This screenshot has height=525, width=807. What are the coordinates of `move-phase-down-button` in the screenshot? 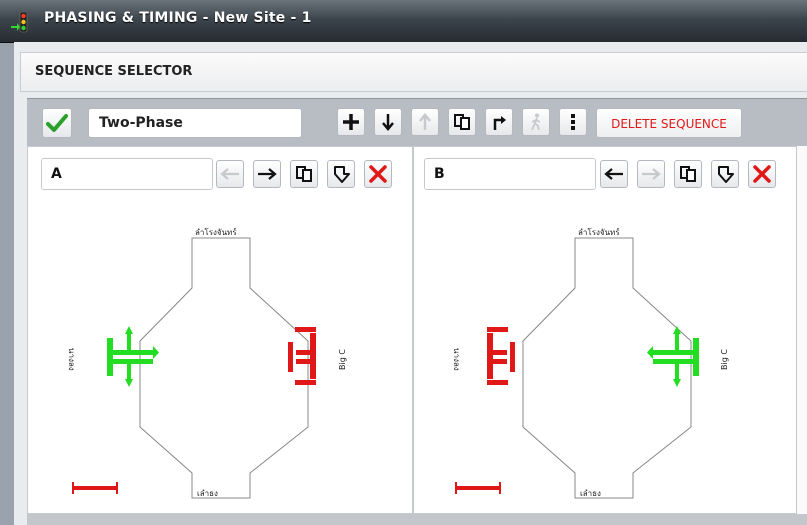 It's located at (388, 122).